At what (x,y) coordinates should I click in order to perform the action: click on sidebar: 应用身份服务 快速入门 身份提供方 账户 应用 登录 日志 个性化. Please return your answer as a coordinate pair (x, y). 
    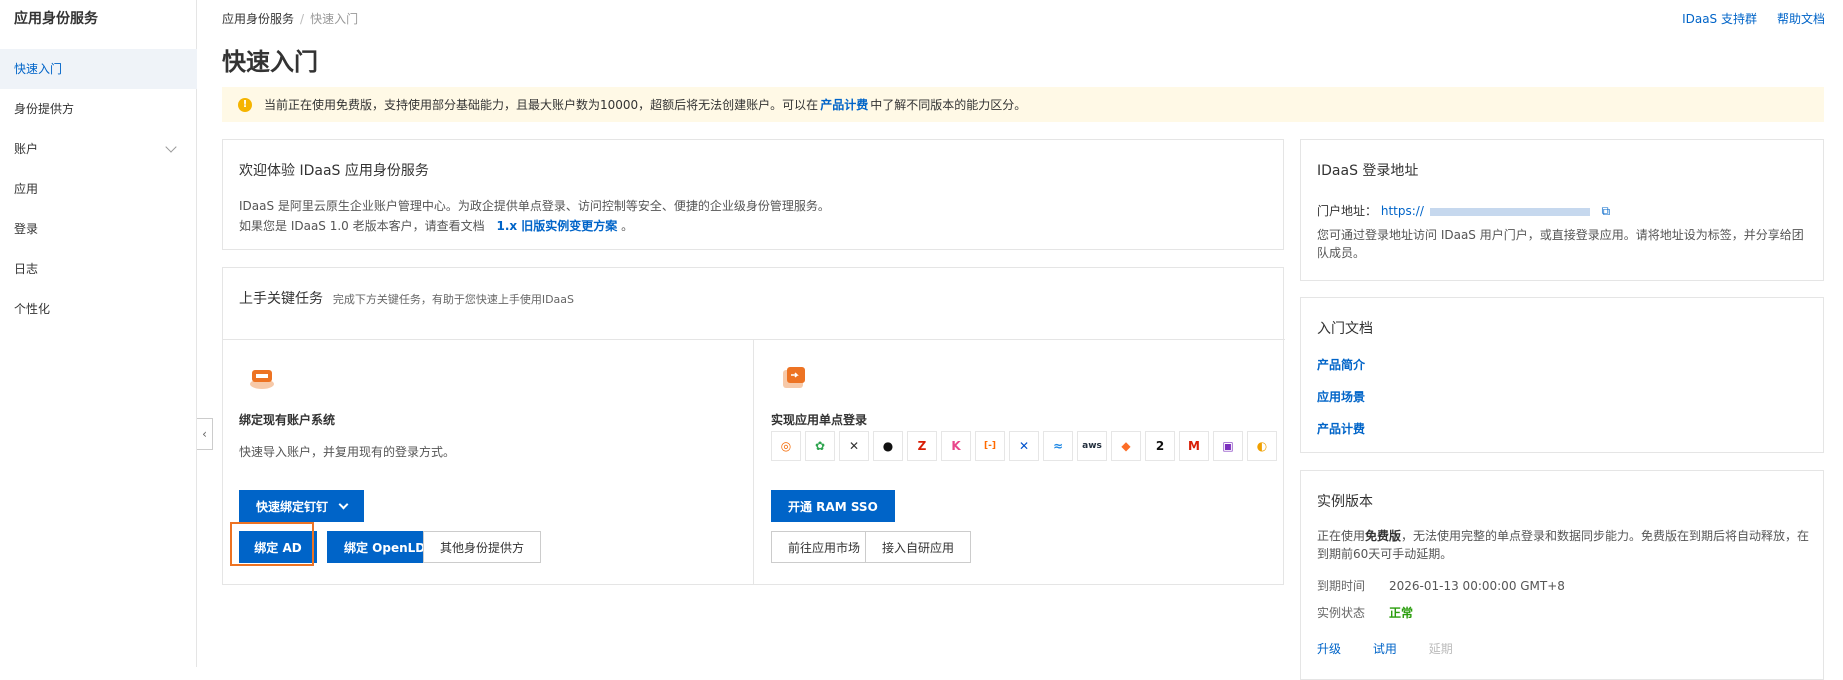
    Looking at the image, I should click on (98, 333).